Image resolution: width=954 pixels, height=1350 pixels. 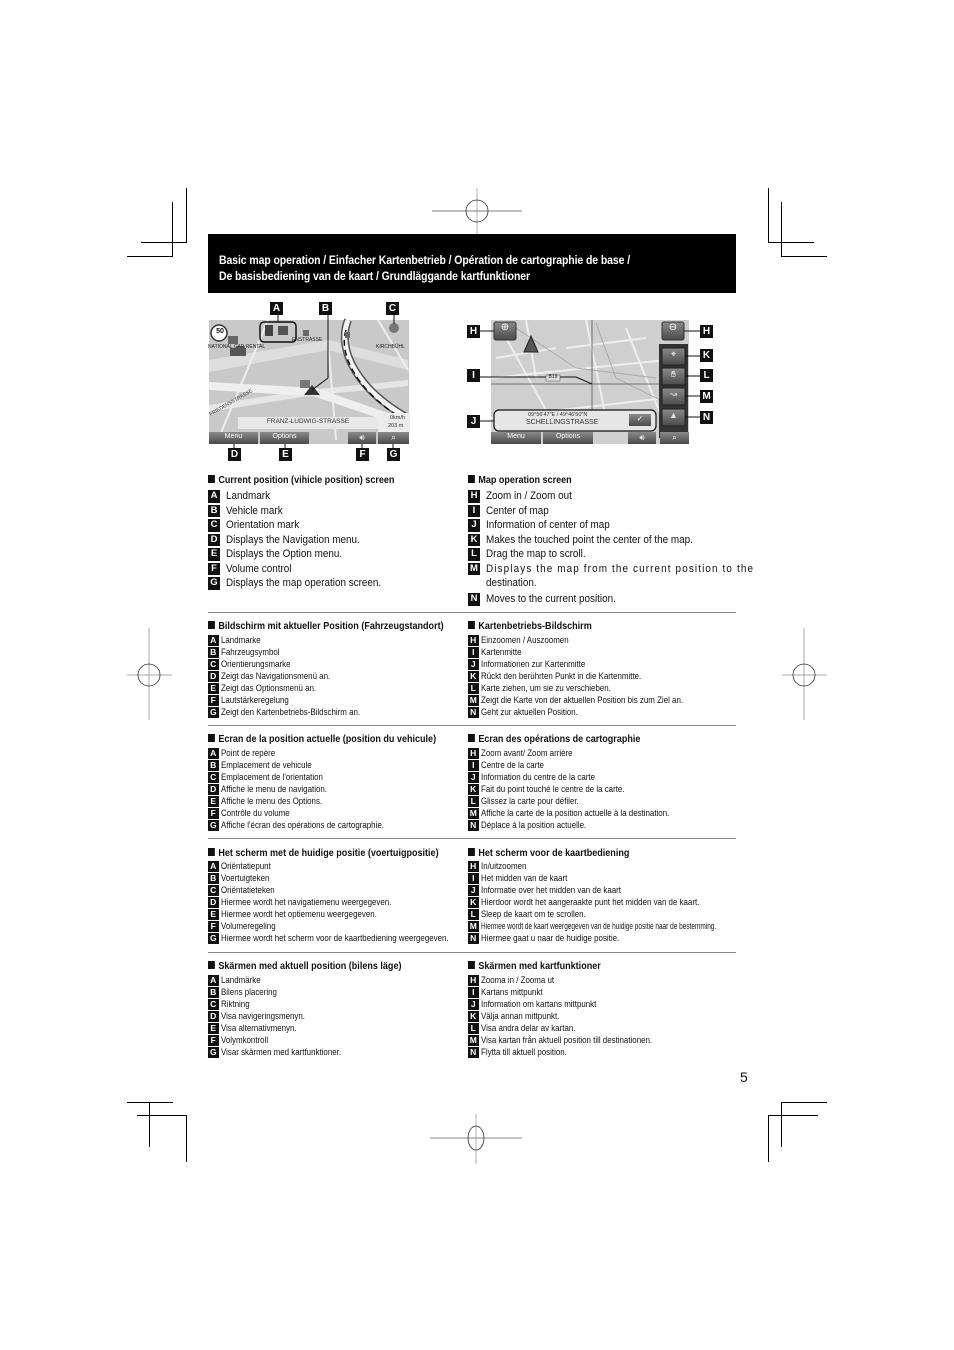 What do you see at coordinates (512, 992) in the screenshot?
I see `legend-text: Kartans mittpunkt` at bounding box center [512, 992].